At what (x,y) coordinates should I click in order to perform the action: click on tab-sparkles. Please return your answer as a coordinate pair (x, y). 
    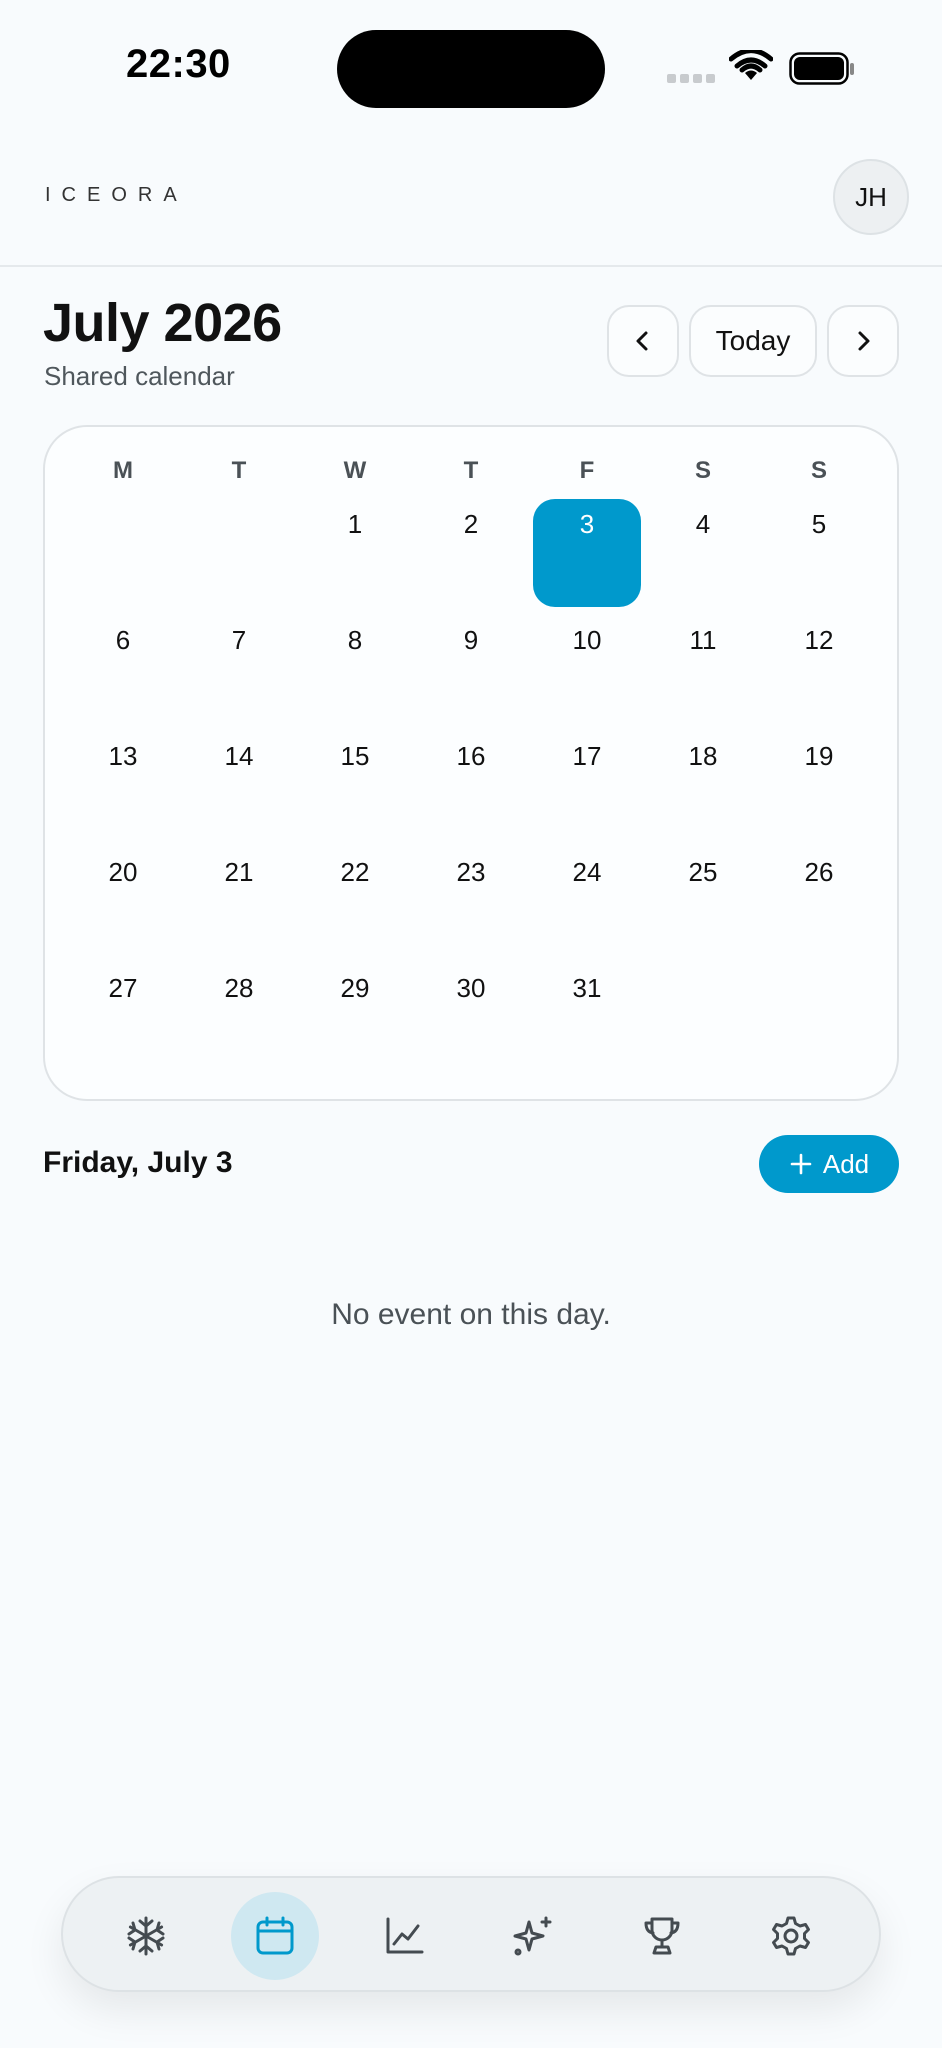
    Looking at the image, I should click on (533, 1936).